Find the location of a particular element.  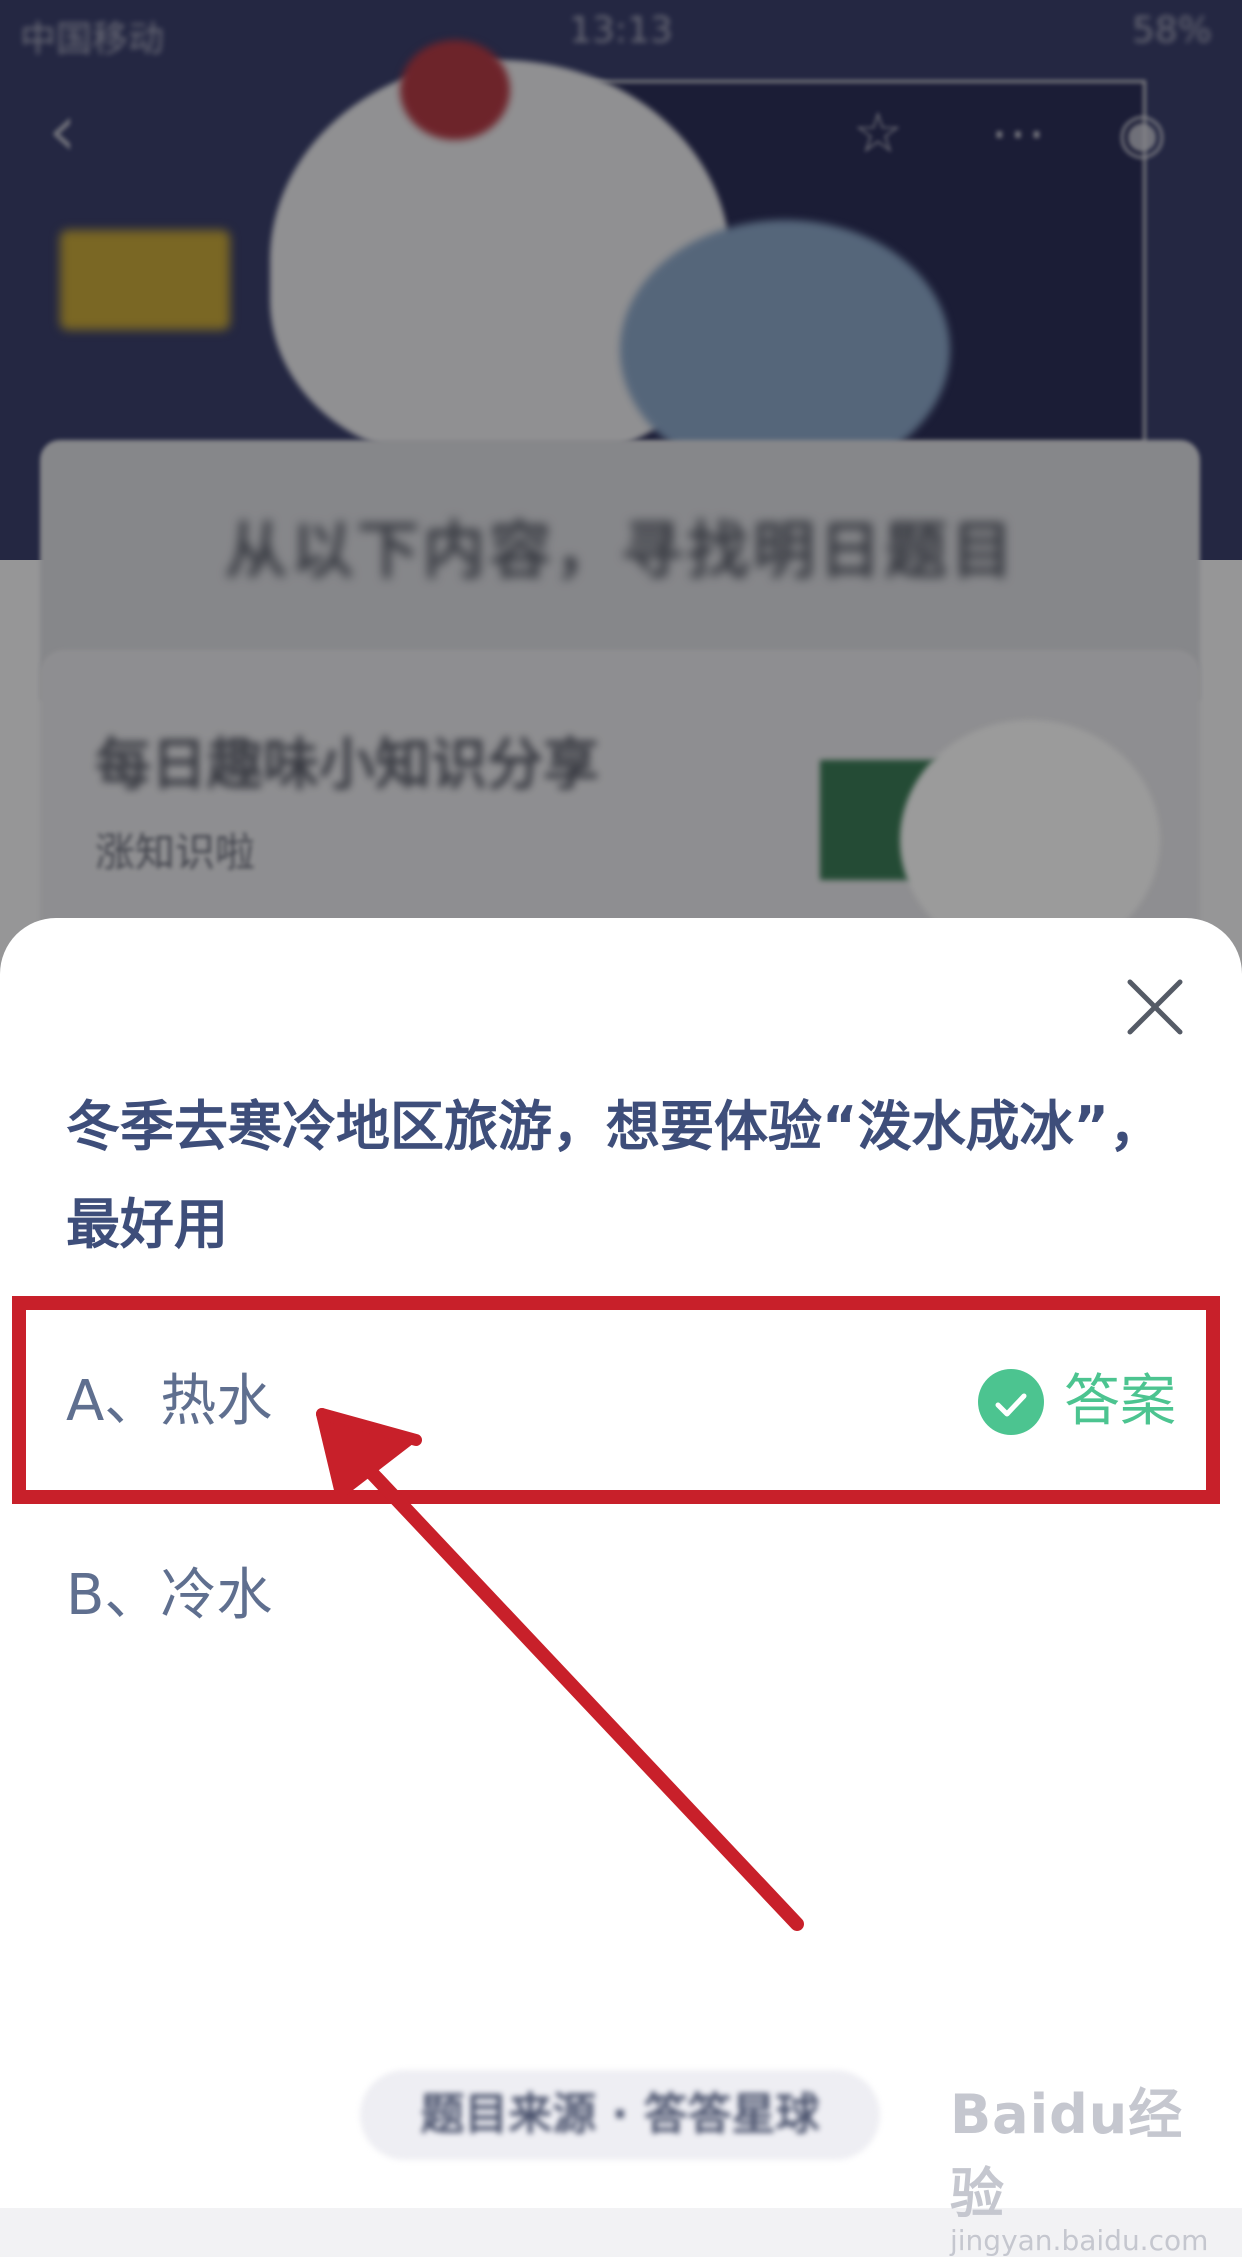

watermark-brand: Baidu经验 is located at coordinates (1067, 2154).